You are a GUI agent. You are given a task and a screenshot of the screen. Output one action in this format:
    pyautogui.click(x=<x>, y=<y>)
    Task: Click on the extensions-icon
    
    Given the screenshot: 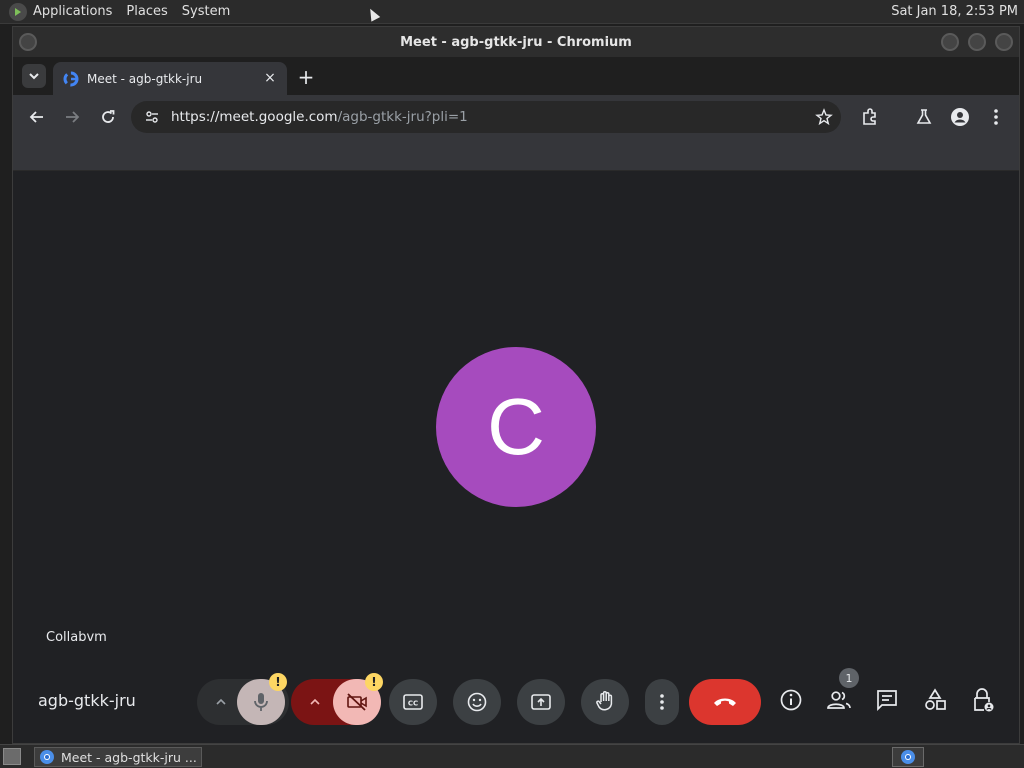 What is the action you would take?
    pyautogui.click(x=870, y=117)
    